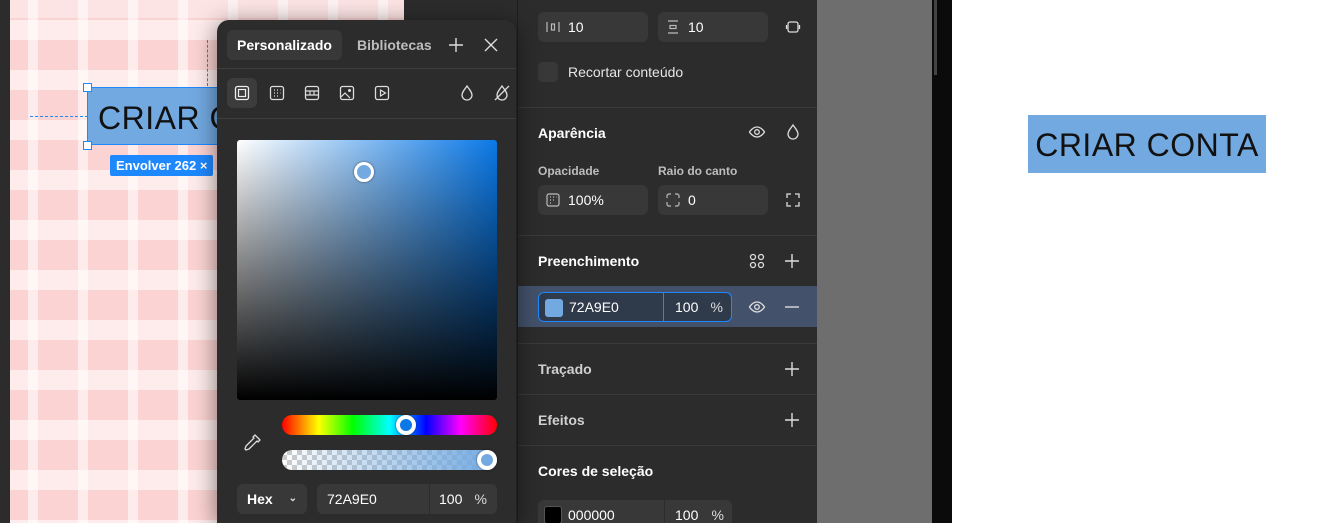 Image resolution: width=1330 pixels, height=523 pixels. I want to click on saturation-value-knob, so click(364, 172).